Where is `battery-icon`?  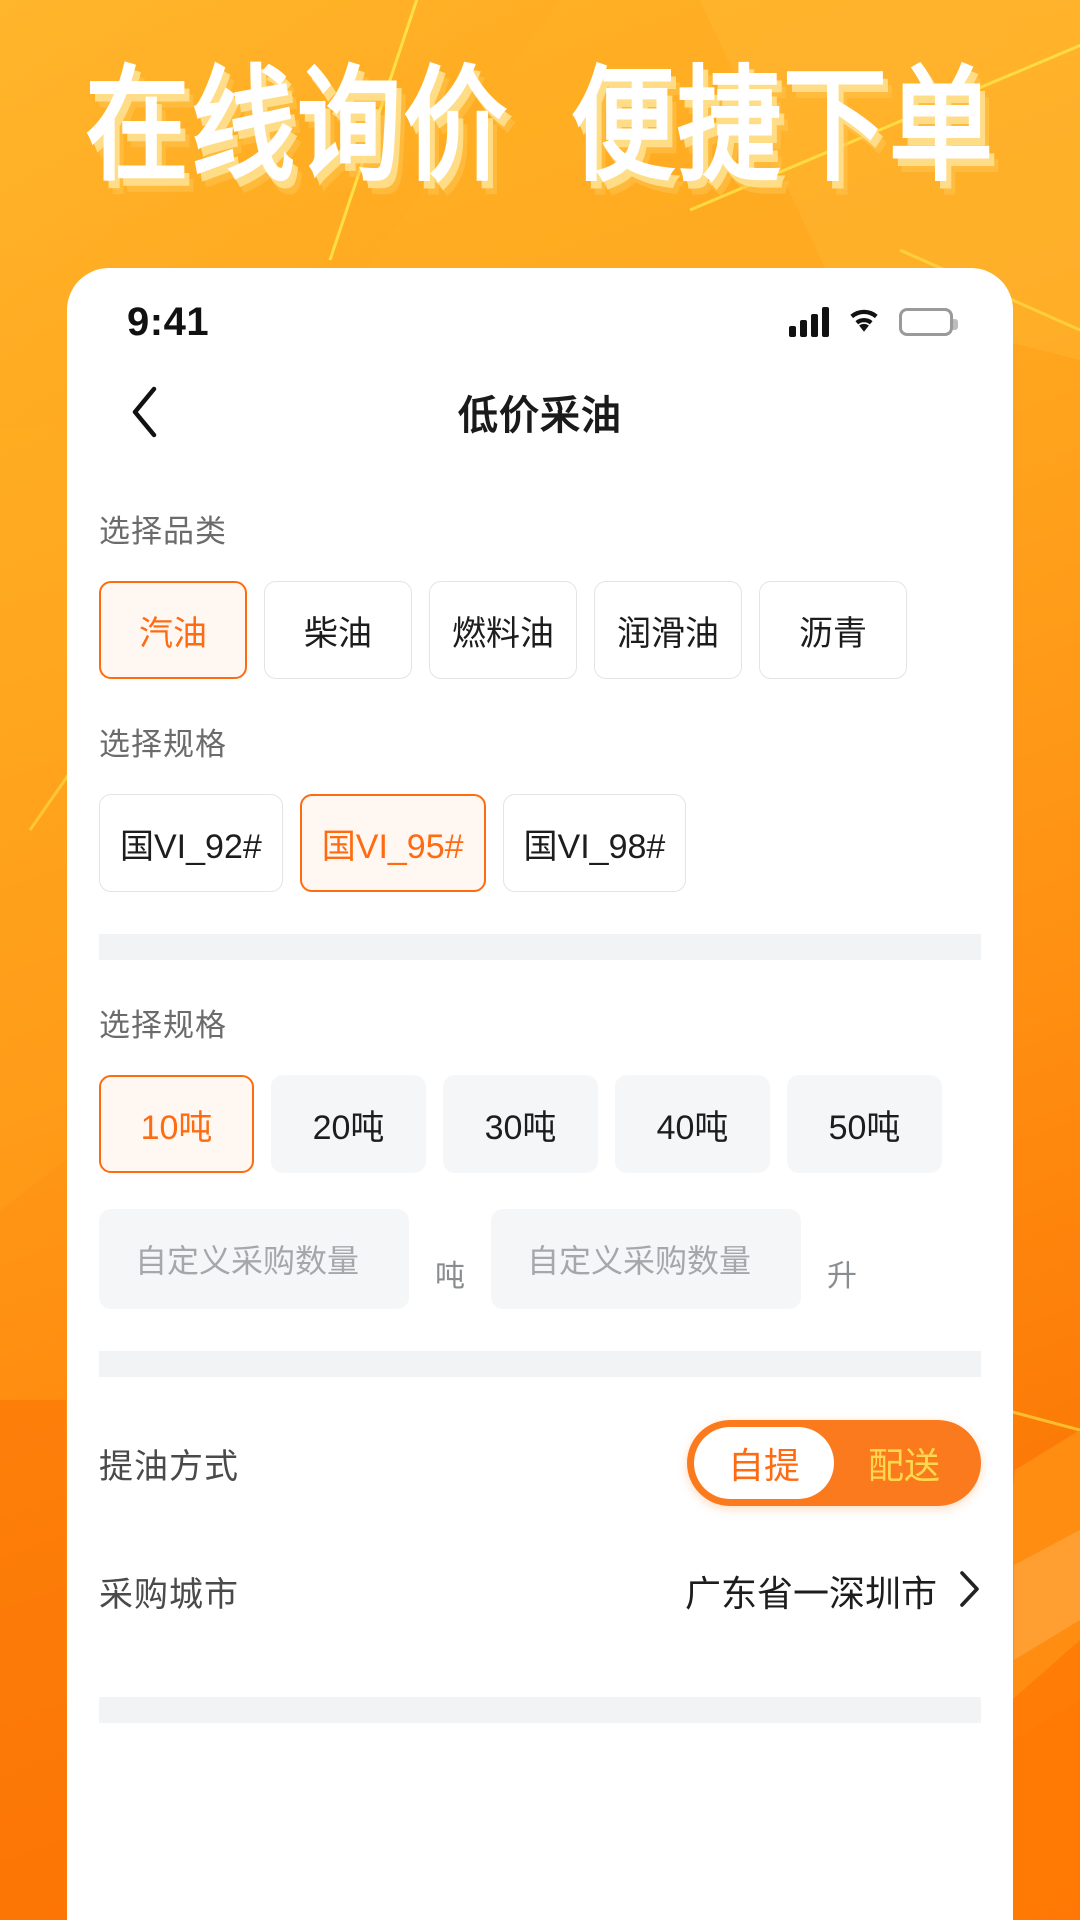
battery-icon is located at coordinates (928, 322).